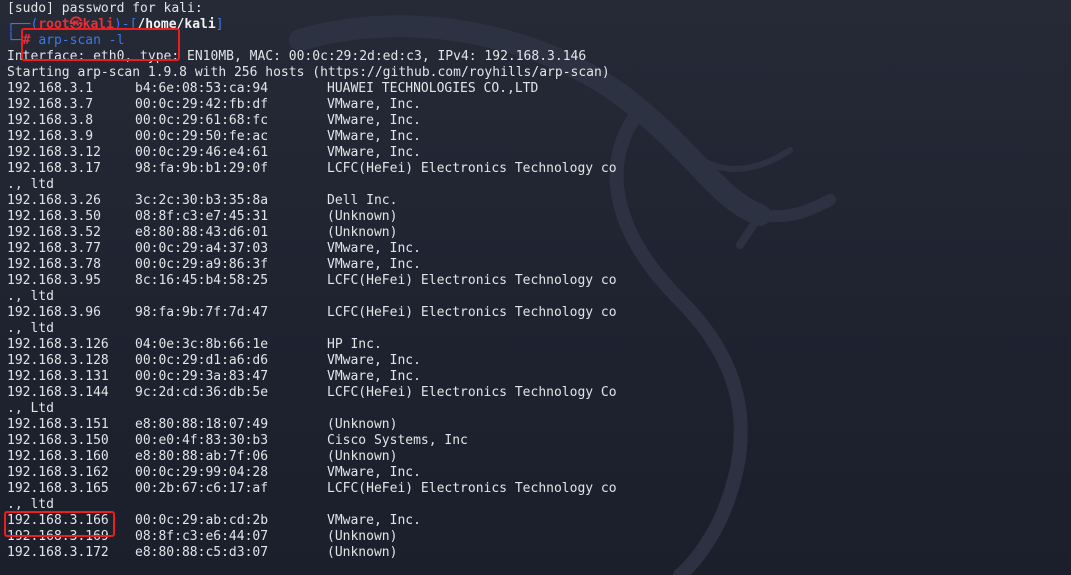 Image resolution: width=1071 pixels, height=575 pixels. Describe the element at coordinates (58, 472) in the screenshot. I see `result-ip: 192.168.3.162` at that location.